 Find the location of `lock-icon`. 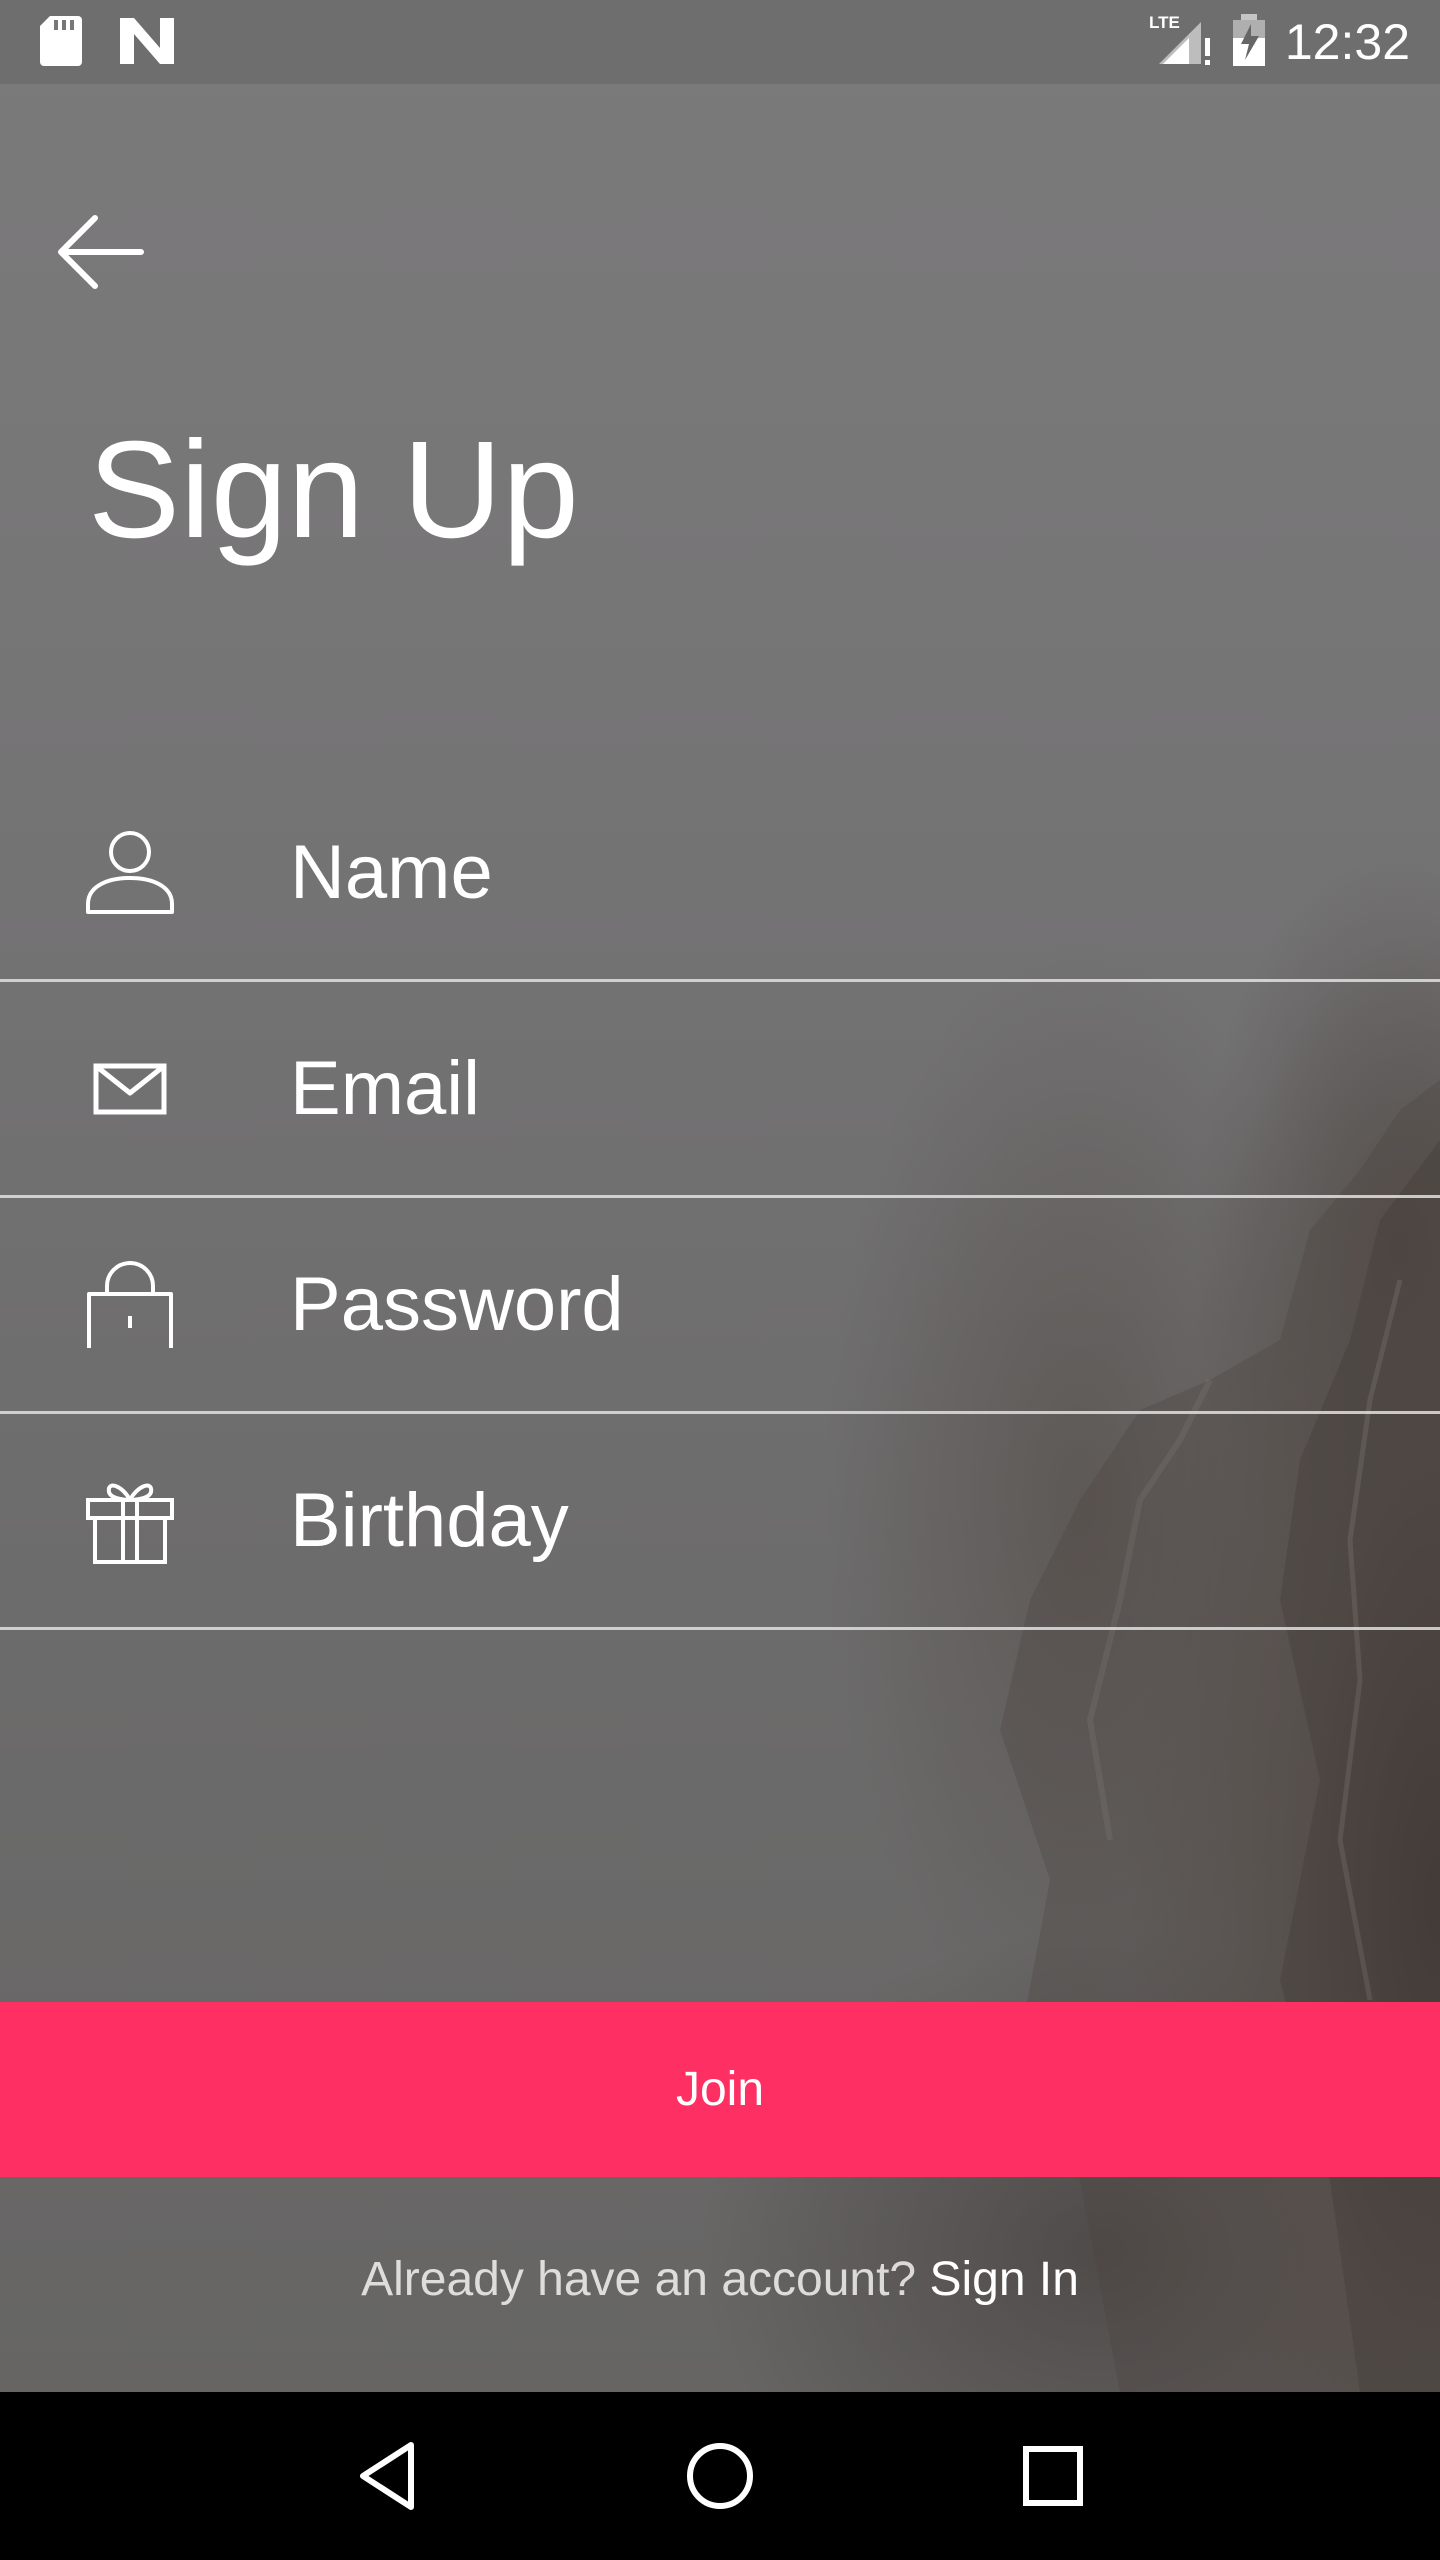

lock-icon is located at coordinates (130, 1305).